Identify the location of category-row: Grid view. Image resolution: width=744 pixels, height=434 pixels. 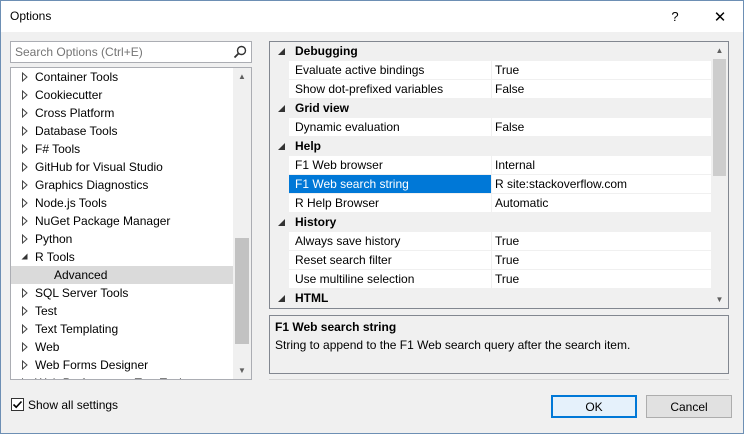
(491, 108).